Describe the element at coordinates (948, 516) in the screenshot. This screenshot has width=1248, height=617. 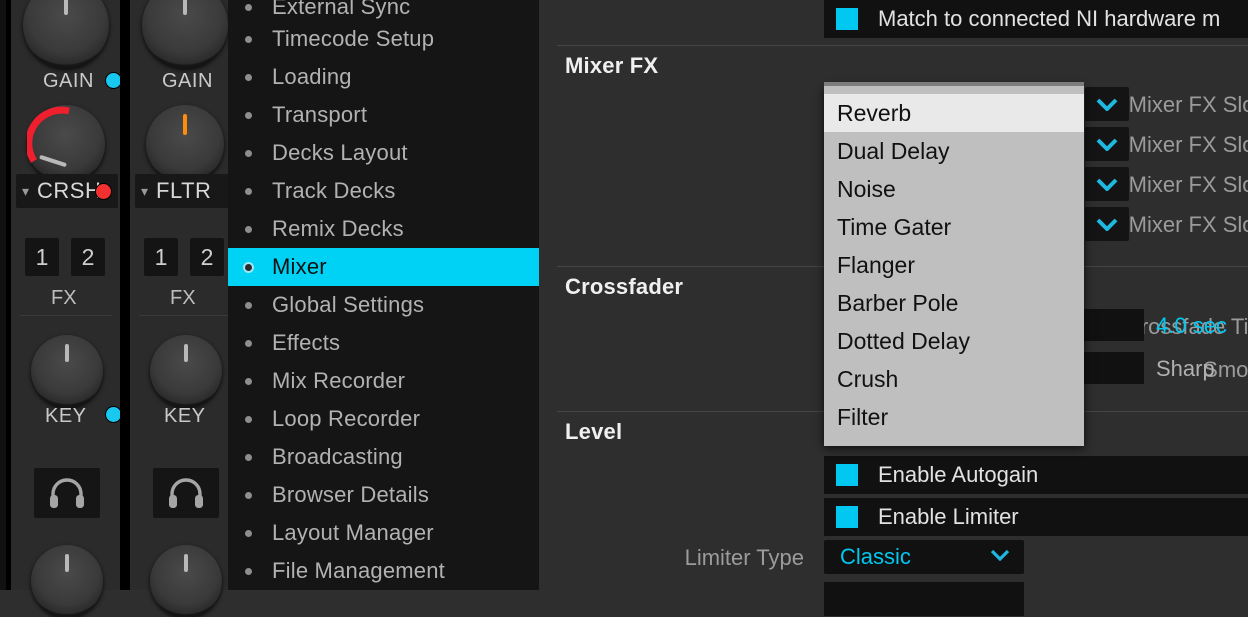
I see `enable-limiter-label: Enable Limiter` at that location.